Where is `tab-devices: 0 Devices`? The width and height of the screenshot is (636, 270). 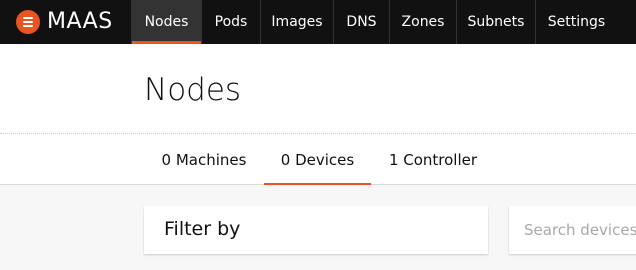 tab-devices: 0 Devices is located at coordinates (317, 160).